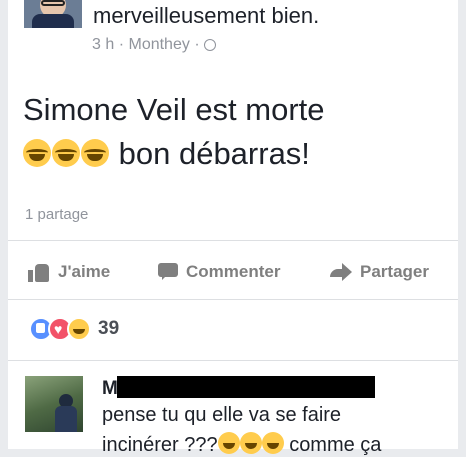 The height and width of the screenshot is (457, 466). I want to click on comment-label: Commenter, so click(233, 271).